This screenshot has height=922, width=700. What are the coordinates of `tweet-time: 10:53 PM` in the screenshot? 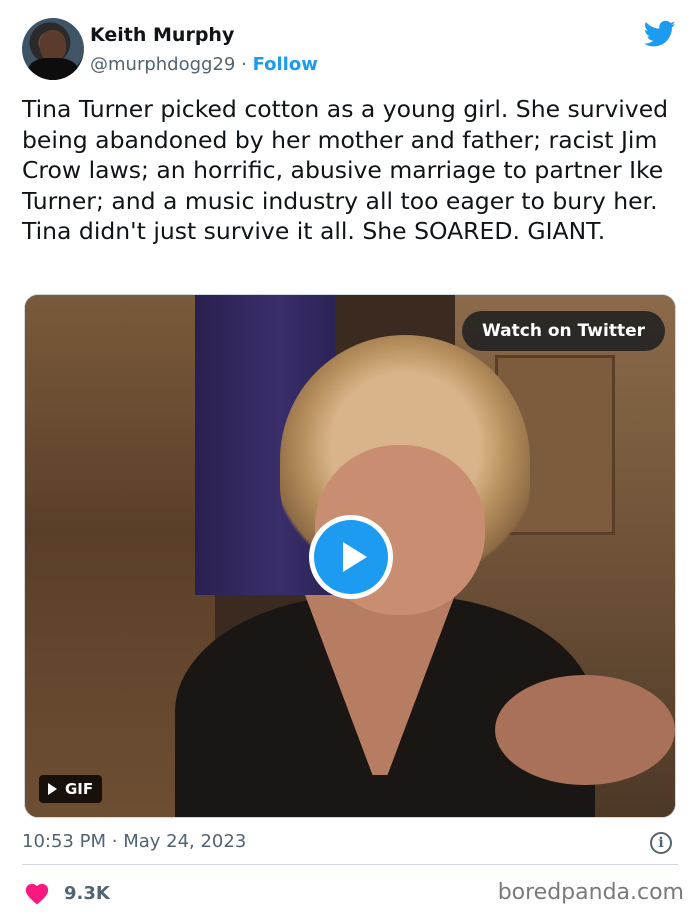 It's located at (64, 841).